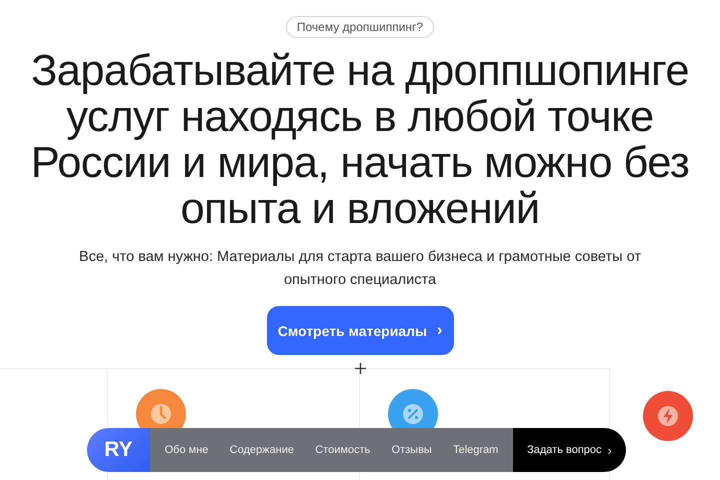  I want to click on nav-link: Обо мне, so click(186, 450).